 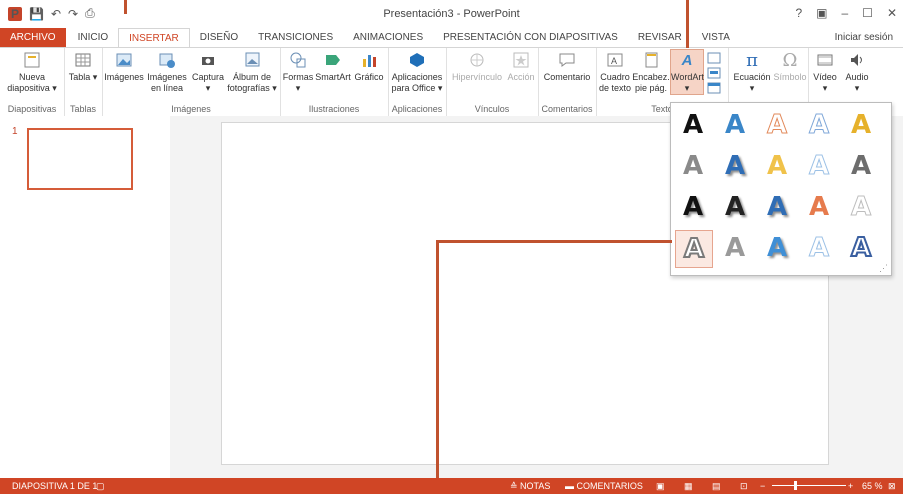 I want to click on resize-grip-icon: ⋰, so click(x=883, y=268).